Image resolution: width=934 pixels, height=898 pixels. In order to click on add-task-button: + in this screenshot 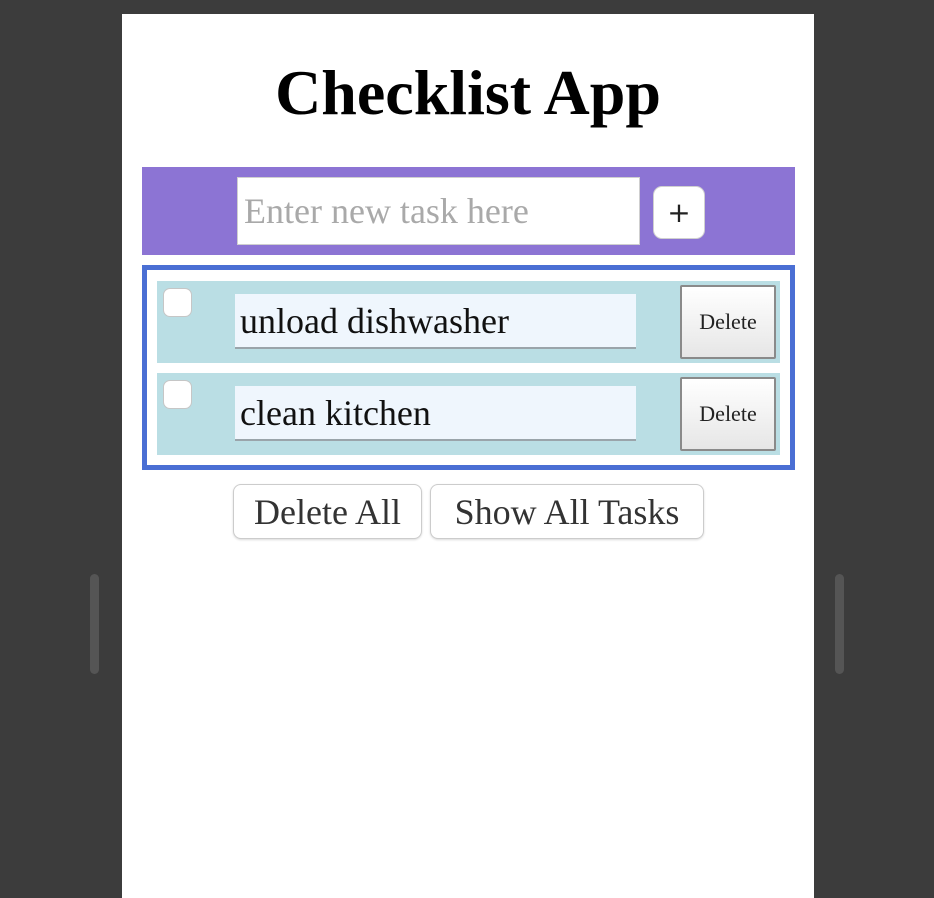, I will do `click(679, 212)`.